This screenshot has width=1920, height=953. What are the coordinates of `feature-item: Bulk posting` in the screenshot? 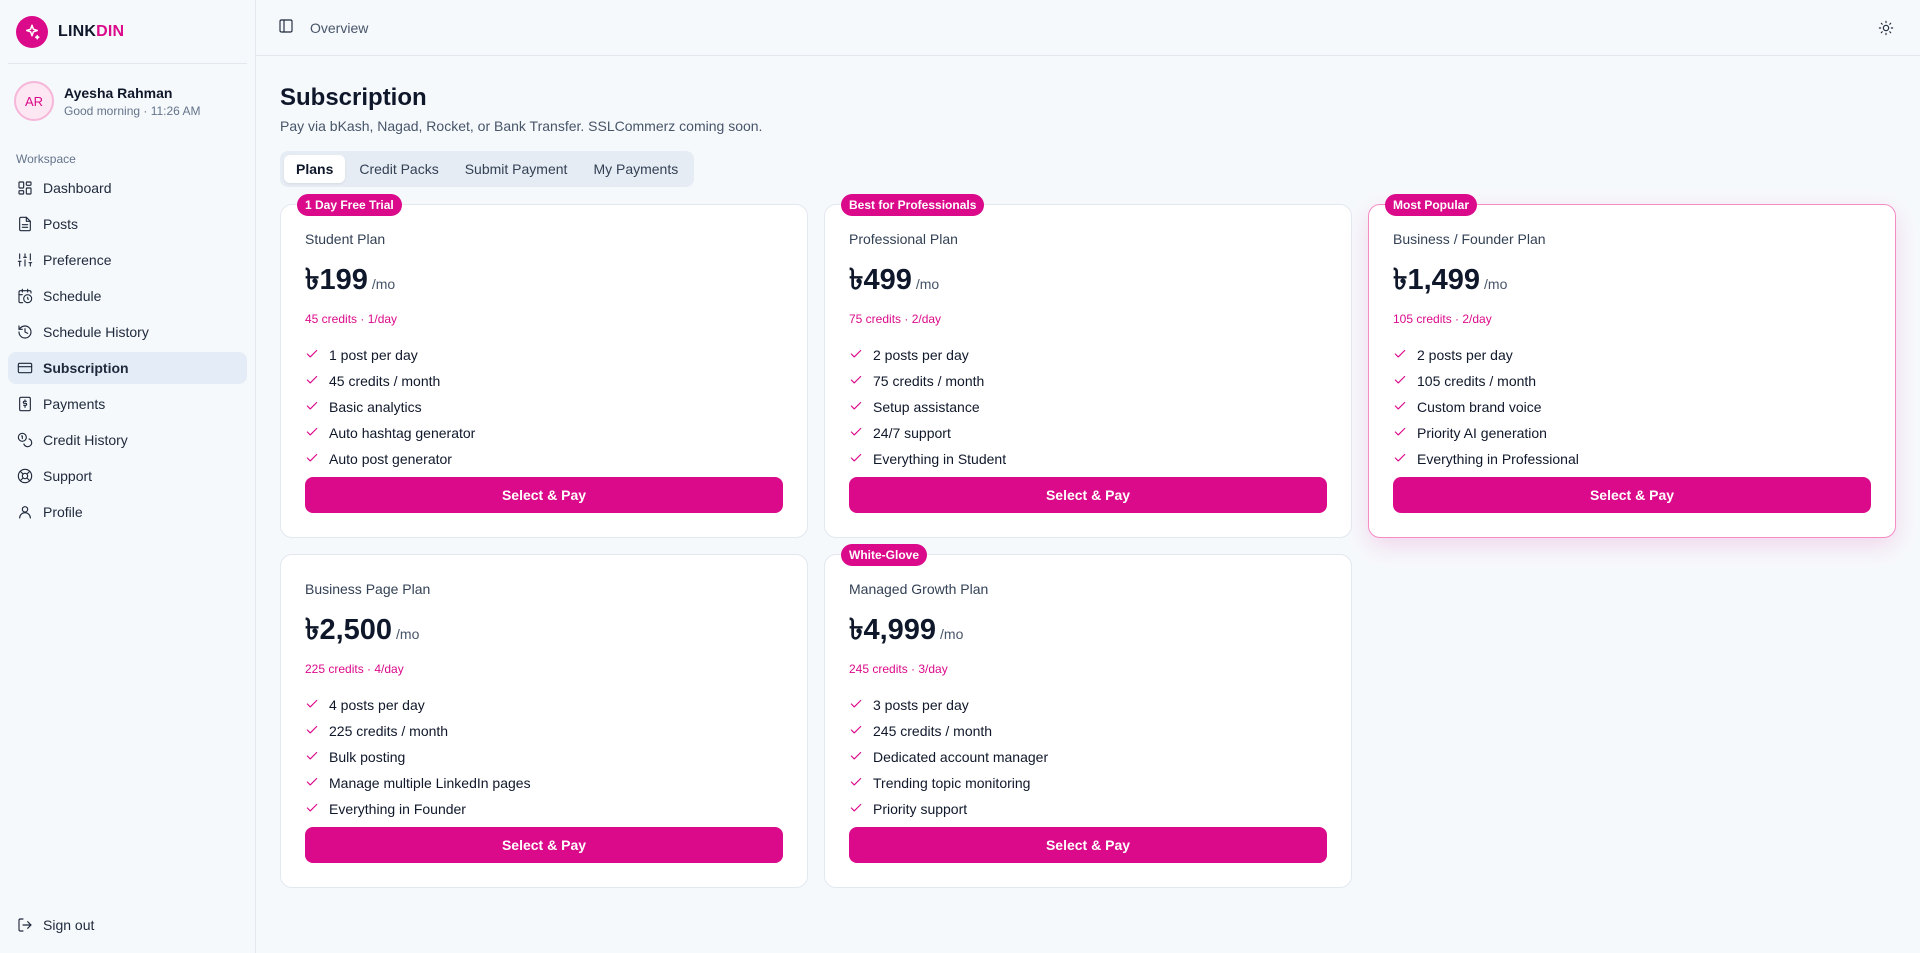 It's located at (544, 757).